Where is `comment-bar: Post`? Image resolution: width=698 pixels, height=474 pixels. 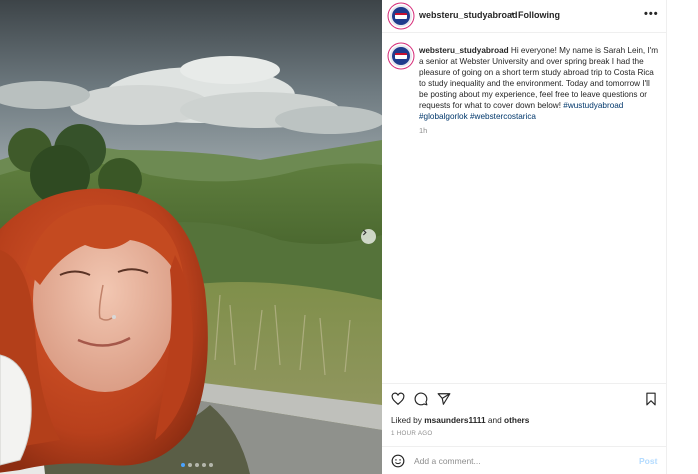 comment-bar: Post is located at coordinates (524, 460).